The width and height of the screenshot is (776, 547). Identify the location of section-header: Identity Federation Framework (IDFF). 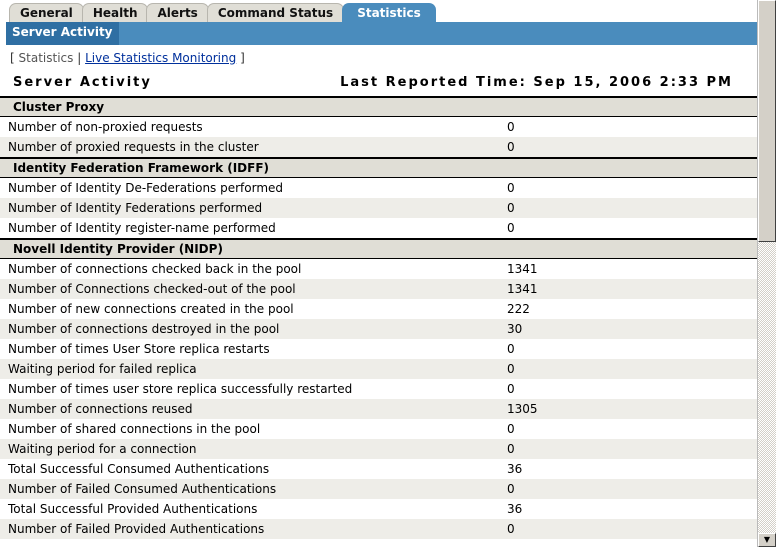
(378, 167).